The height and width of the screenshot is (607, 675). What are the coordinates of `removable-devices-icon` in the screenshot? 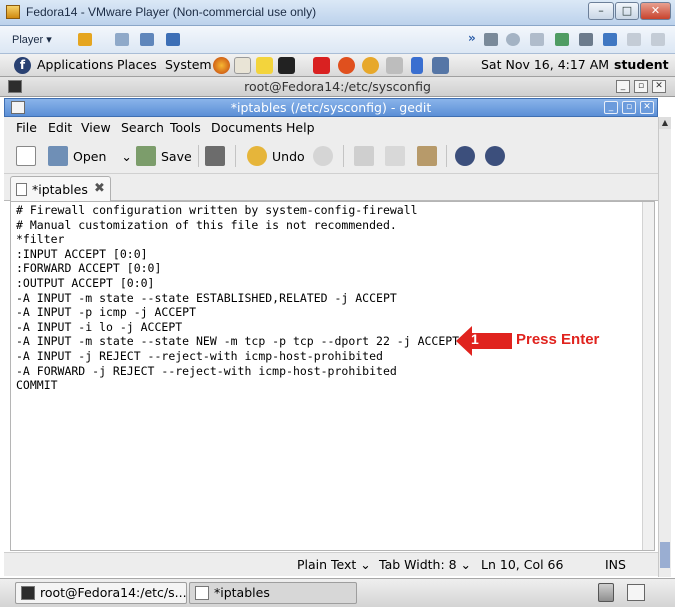 It's located at (122, 39).